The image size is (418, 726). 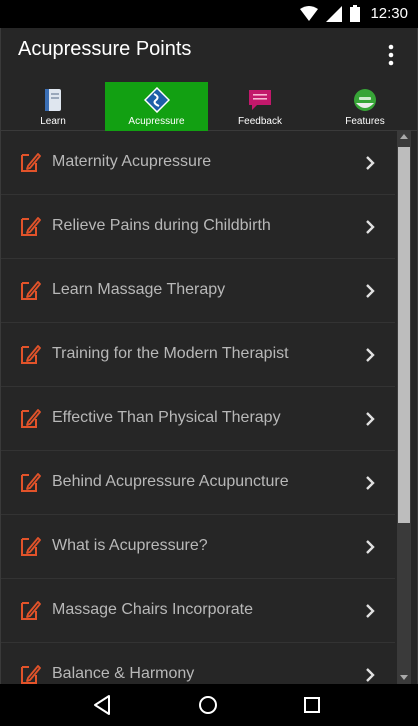 What do you see at coordinates (139, 289) in the screenshot?
I see `list-item-label: Learn Massage Therapy` at bounding box center [139, 289].